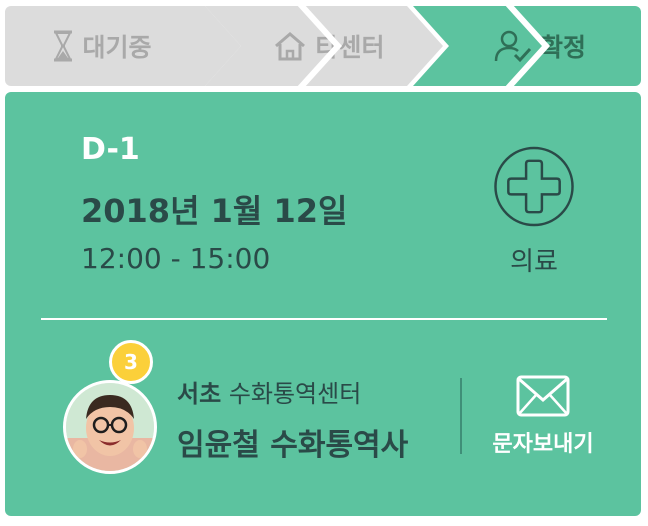 This screenshot has width=648, height=526. Describe the element at coordinates (543, 396) in the screenshot. I see `envelope-icon` at that location.